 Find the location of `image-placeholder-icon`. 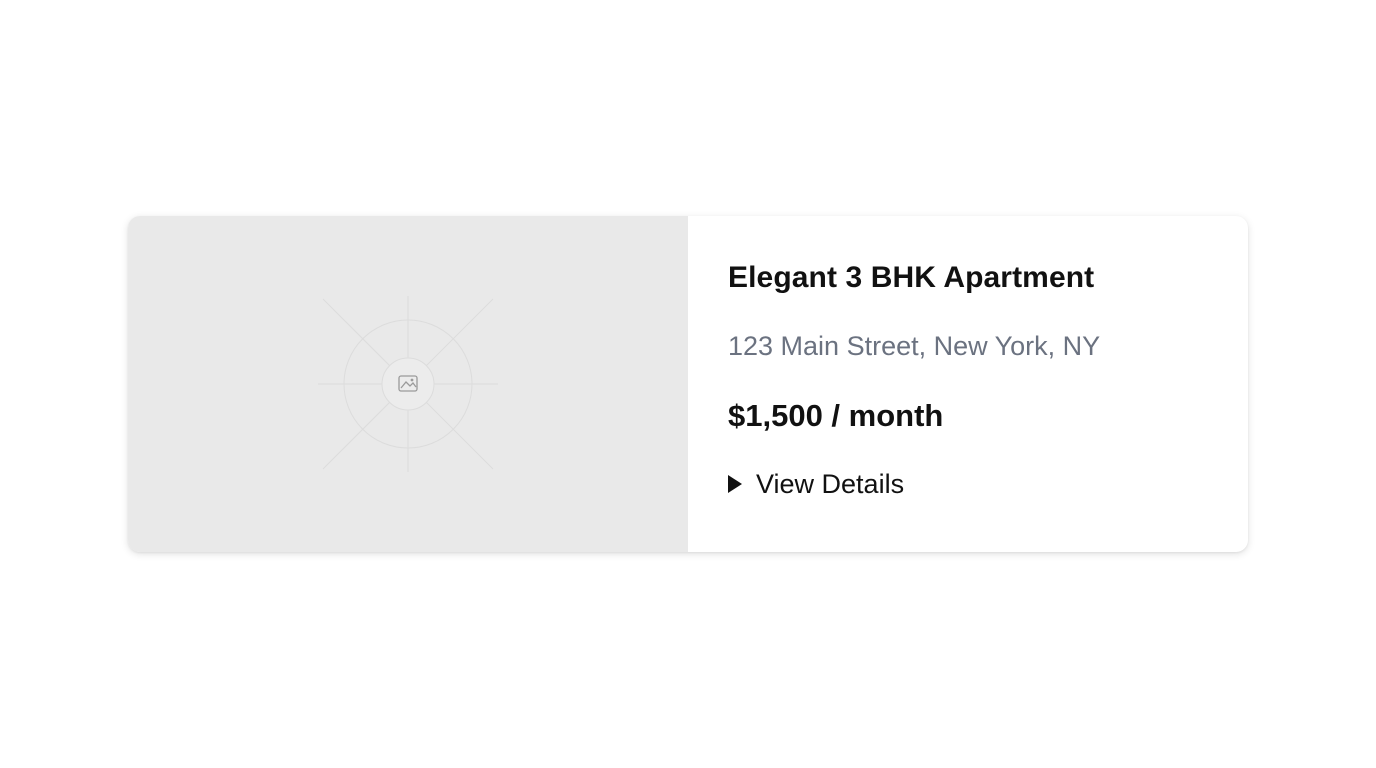

image-placeholder-icon is located at coordinates (408, 384).